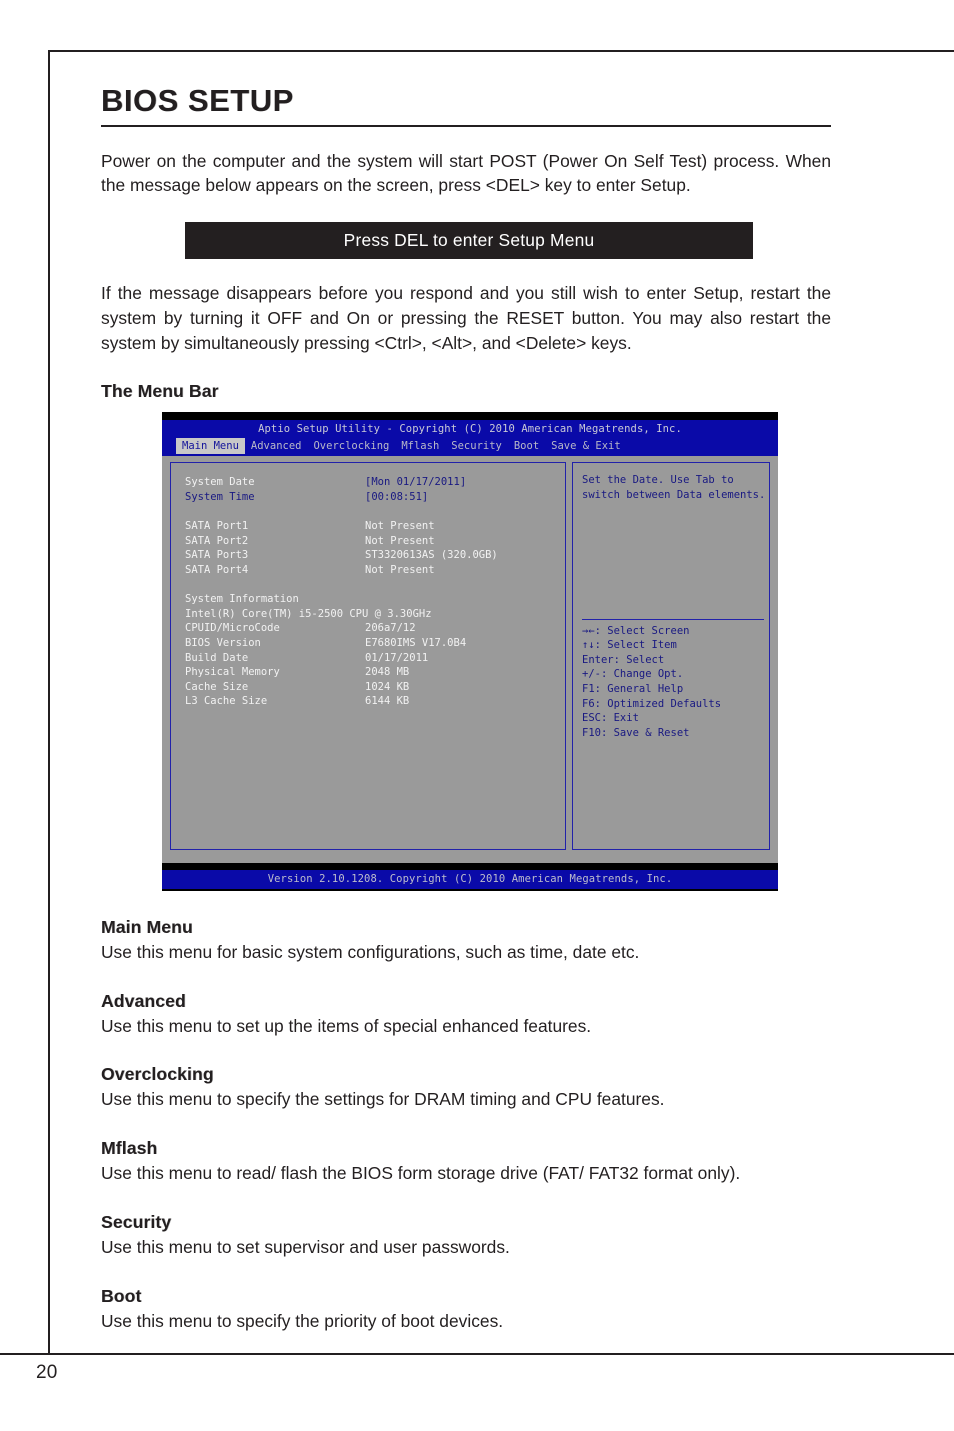 This screenshot has height=1431, width=954. I want to click on bios-row-bios-version: BIOS Version E7680IMS V17.0B4, so click(375, 643).